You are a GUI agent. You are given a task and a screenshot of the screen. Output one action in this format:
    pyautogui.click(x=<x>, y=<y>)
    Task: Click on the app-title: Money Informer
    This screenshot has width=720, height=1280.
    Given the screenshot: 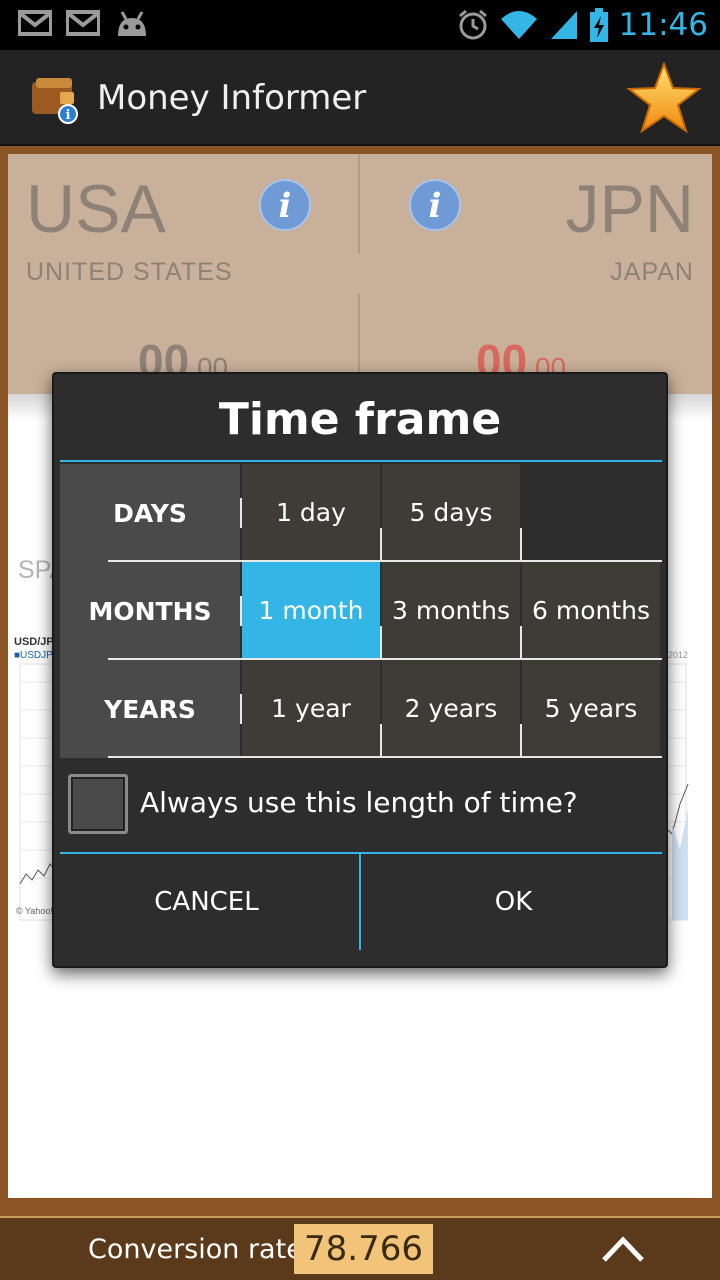 What is the action you would take?
    pyautogui.click(x=232, y=98)
    